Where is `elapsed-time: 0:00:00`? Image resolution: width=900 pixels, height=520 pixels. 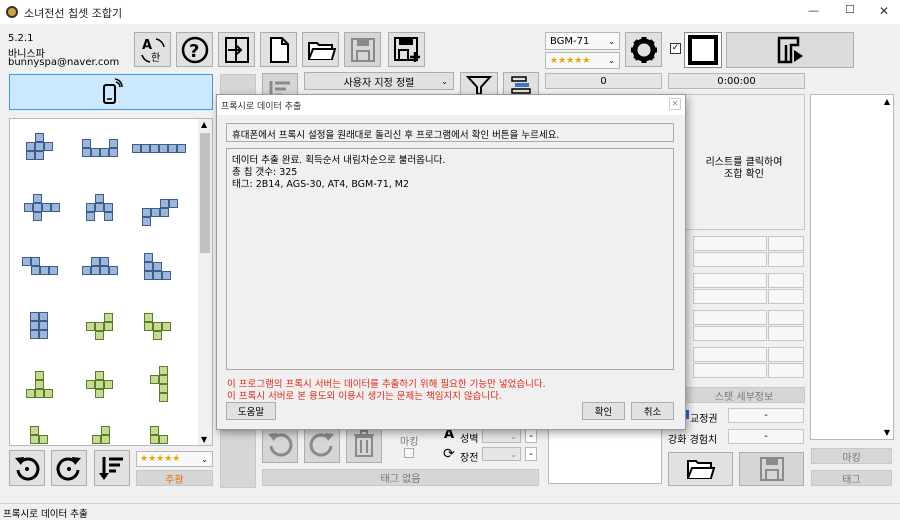
elapsed-time: 0:00:00 is located at coordinates (736, 81).